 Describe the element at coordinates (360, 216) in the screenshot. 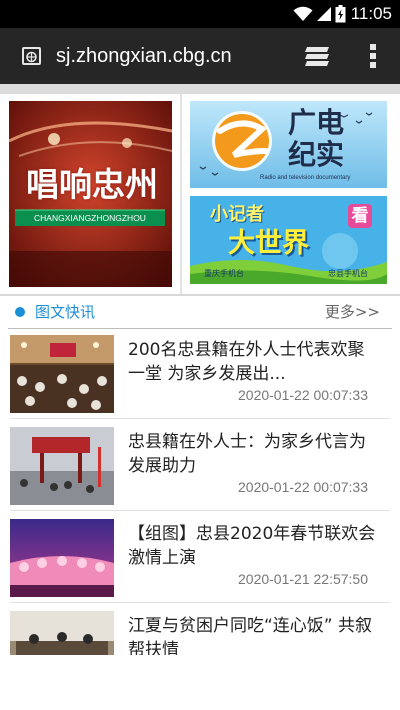

I see `banner-rb-badge: 看` at that location.